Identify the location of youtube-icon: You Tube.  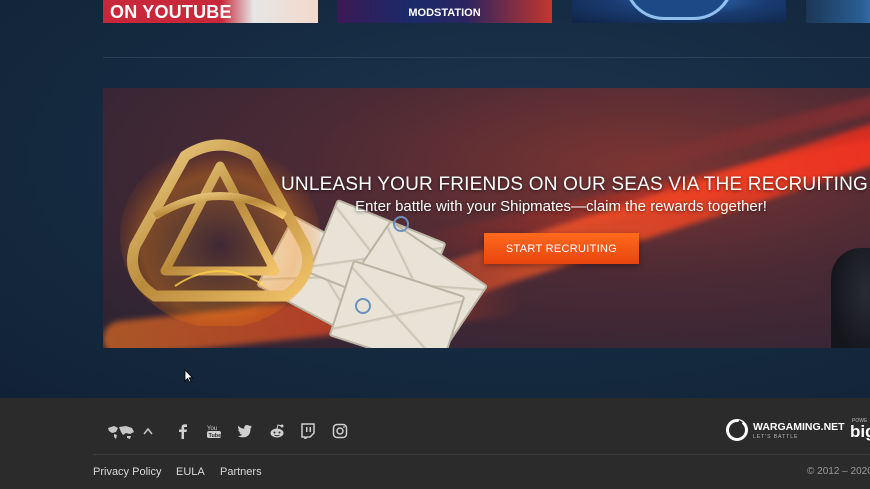
(214, 431).